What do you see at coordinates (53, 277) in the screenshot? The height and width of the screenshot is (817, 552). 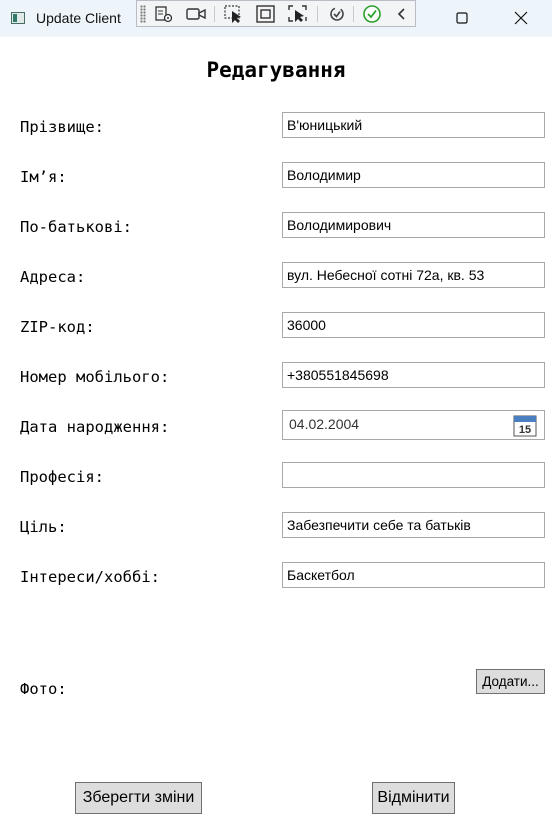 I see `address-label: Адреса:` at bounding box center [53, 277].